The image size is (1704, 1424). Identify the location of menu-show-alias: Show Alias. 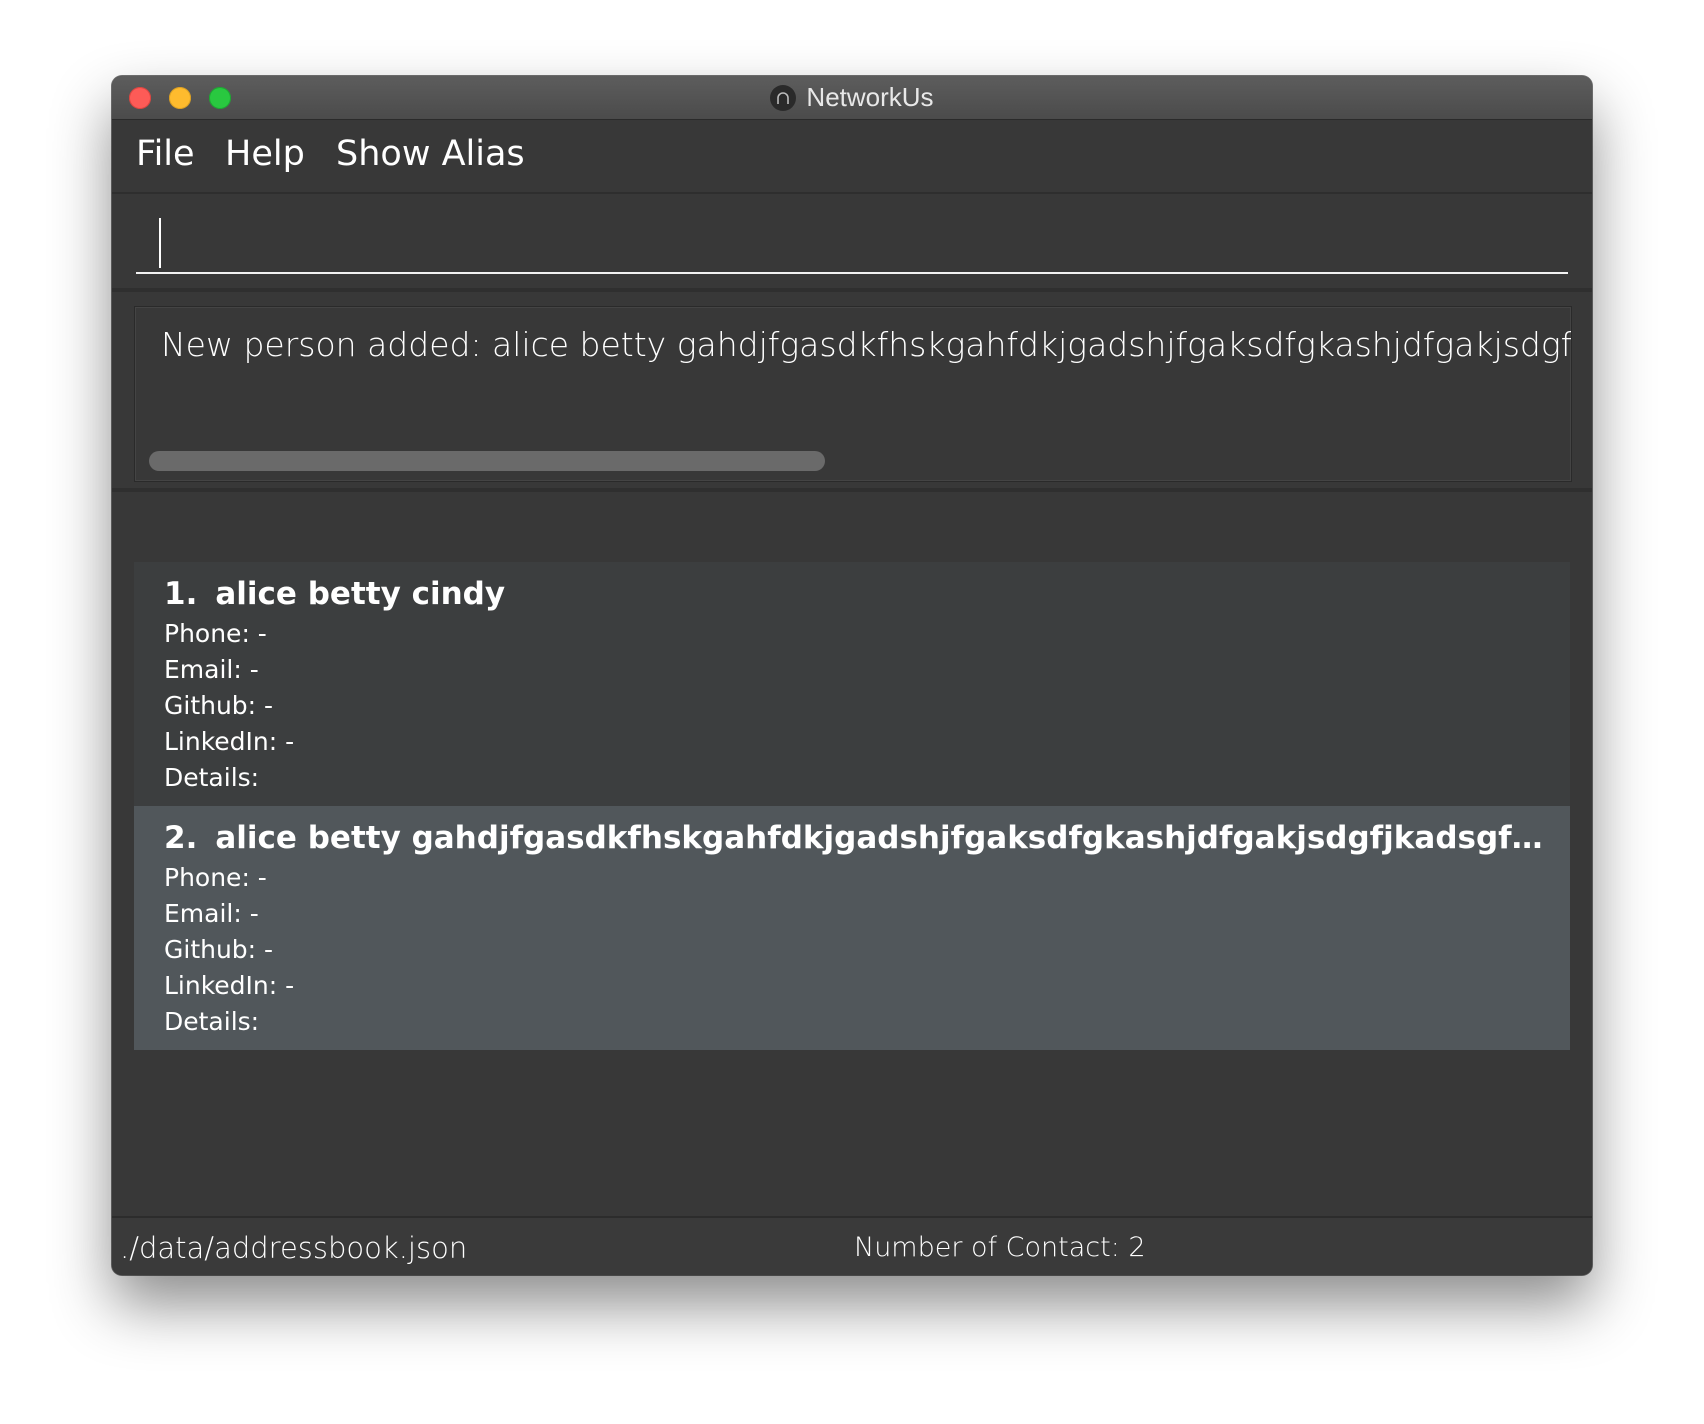
(430, 154).